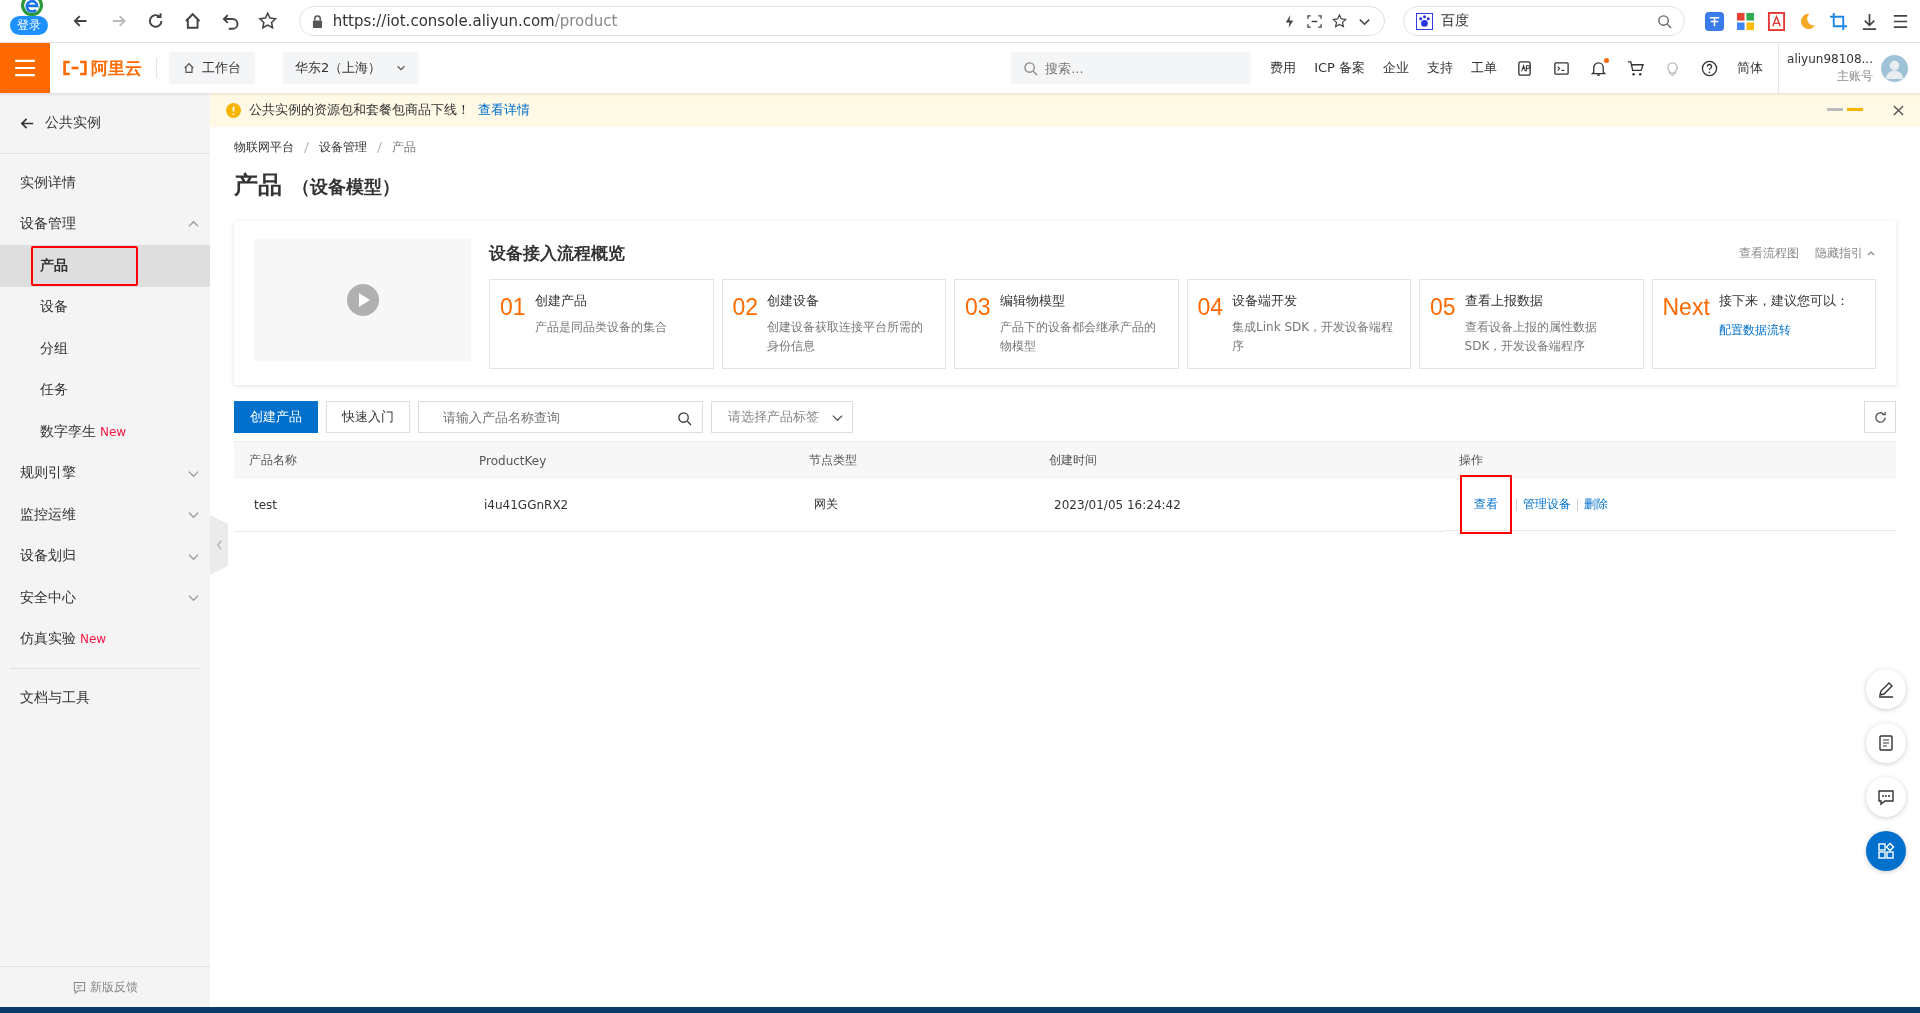  I want to click on breadcrumb-link: 产品, so click(404, 147).